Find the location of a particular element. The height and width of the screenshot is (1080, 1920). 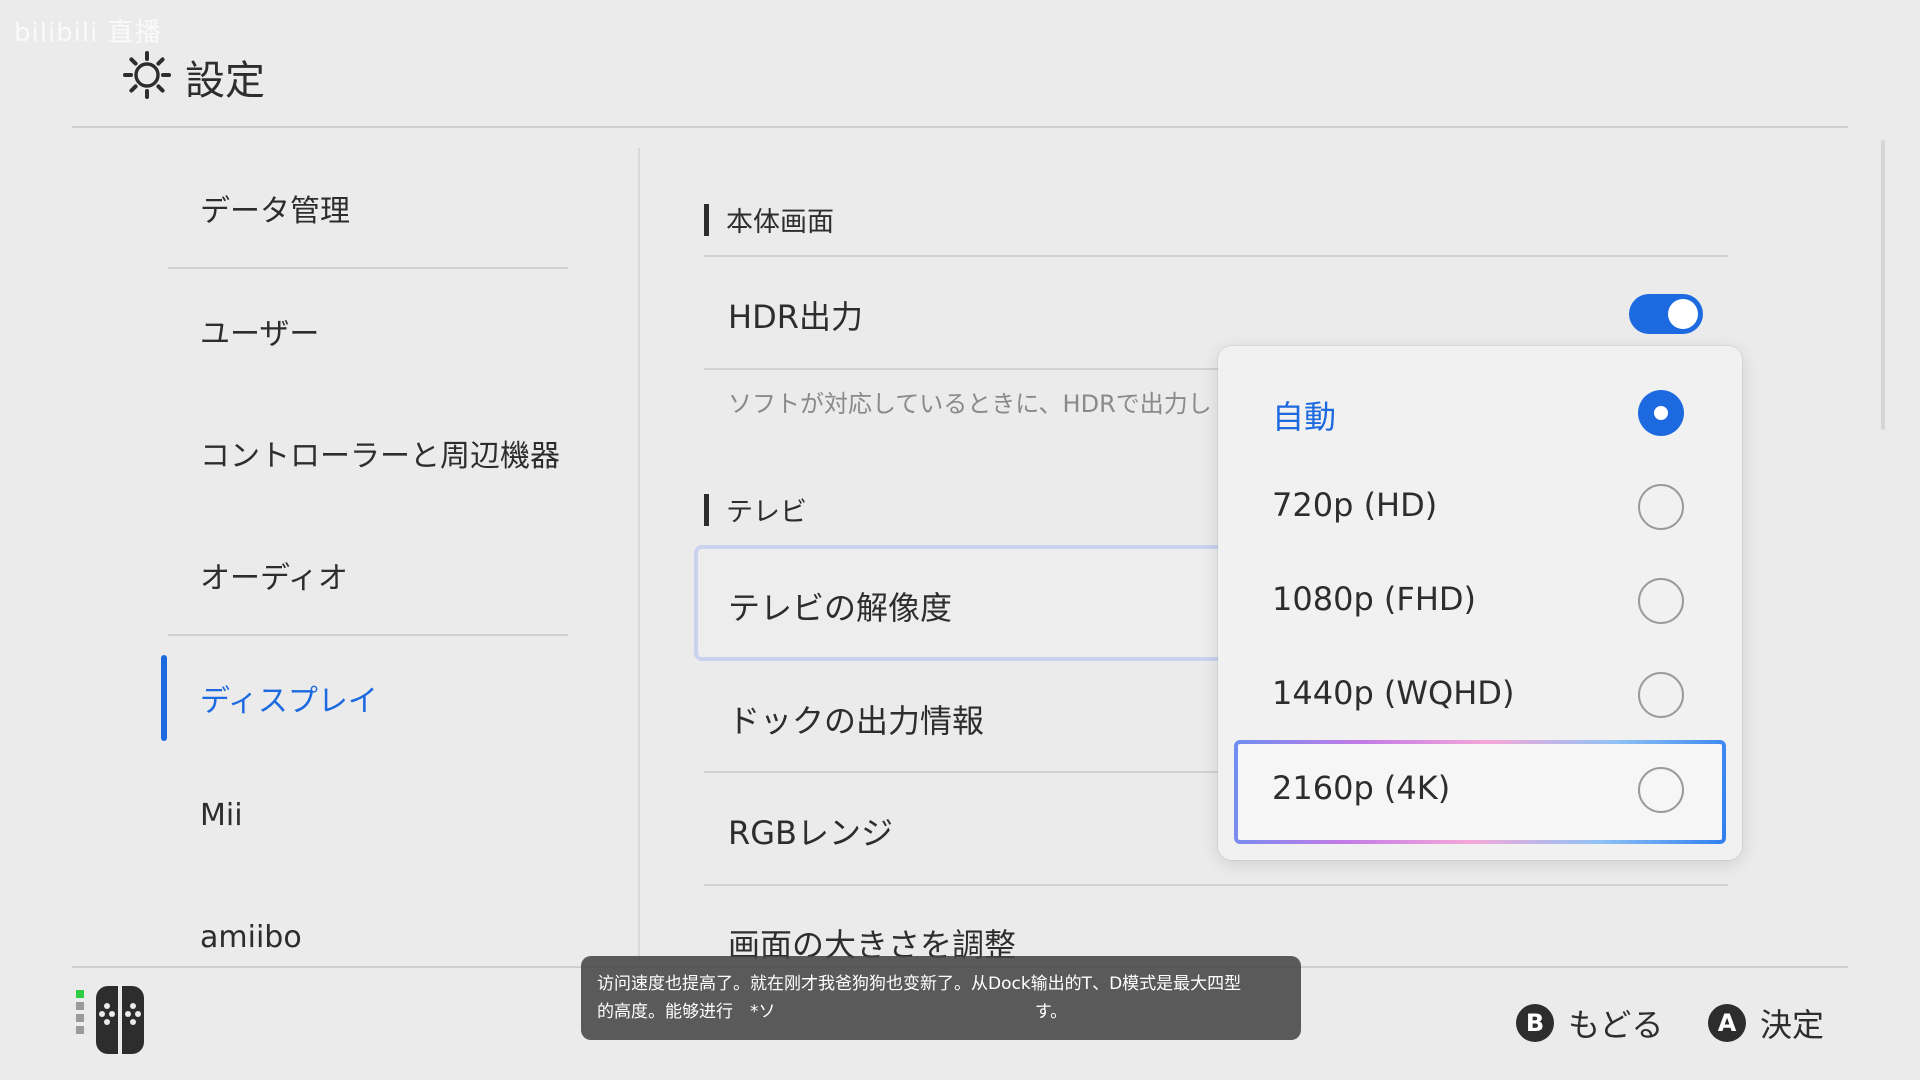

section-header-console-screen: 本体画面 is located at coordinates (769, 219).